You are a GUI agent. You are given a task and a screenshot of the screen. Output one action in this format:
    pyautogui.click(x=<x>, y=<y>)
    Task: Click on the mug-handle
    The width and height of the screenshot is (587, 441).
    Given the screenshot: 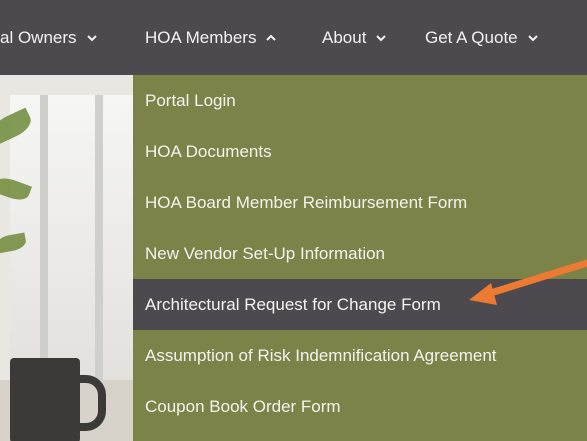 What is the action you would take?
    pyautogui.click(x=88, y=403)
    